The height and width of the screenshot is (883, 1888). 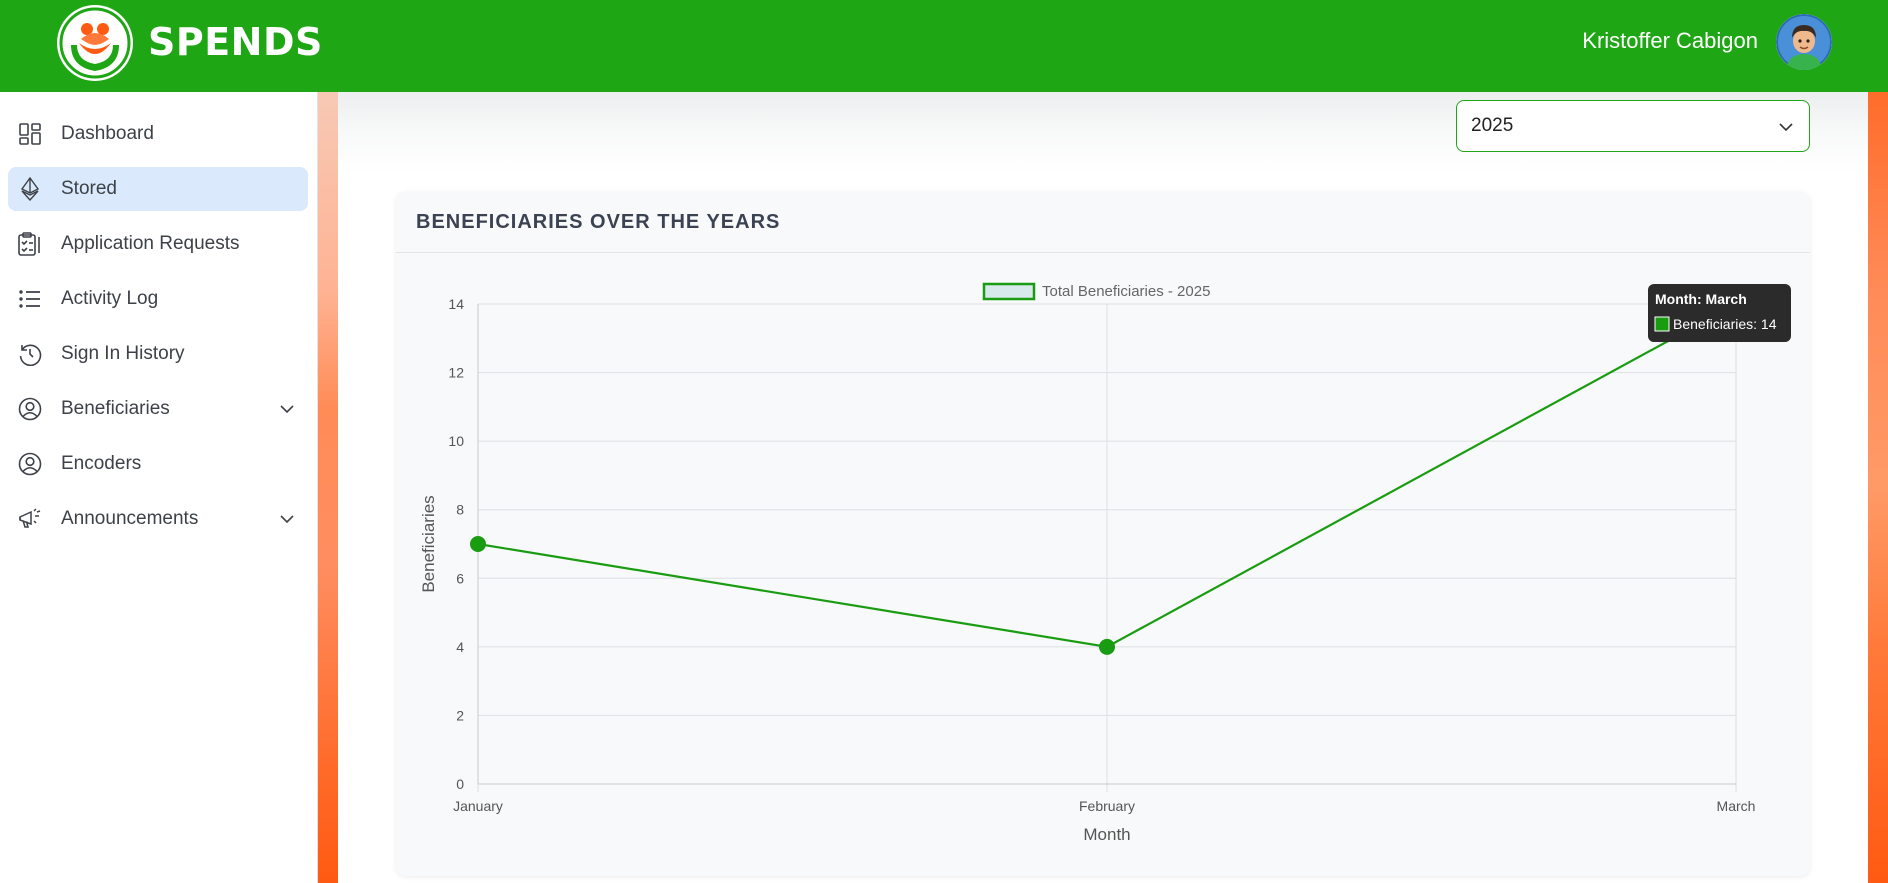 What do you see at coordinates (328, 487) in the screenshot?
I see `decorative-strip-left` at bounding box center [328, 487].